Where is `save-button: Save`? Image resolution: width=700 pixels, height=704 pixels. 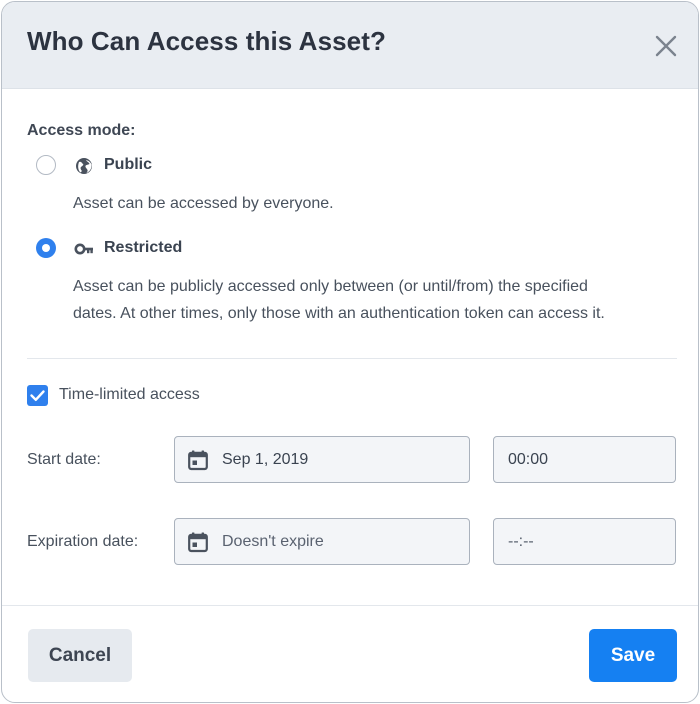
save-button: Save is located at coordinates (633, 655).